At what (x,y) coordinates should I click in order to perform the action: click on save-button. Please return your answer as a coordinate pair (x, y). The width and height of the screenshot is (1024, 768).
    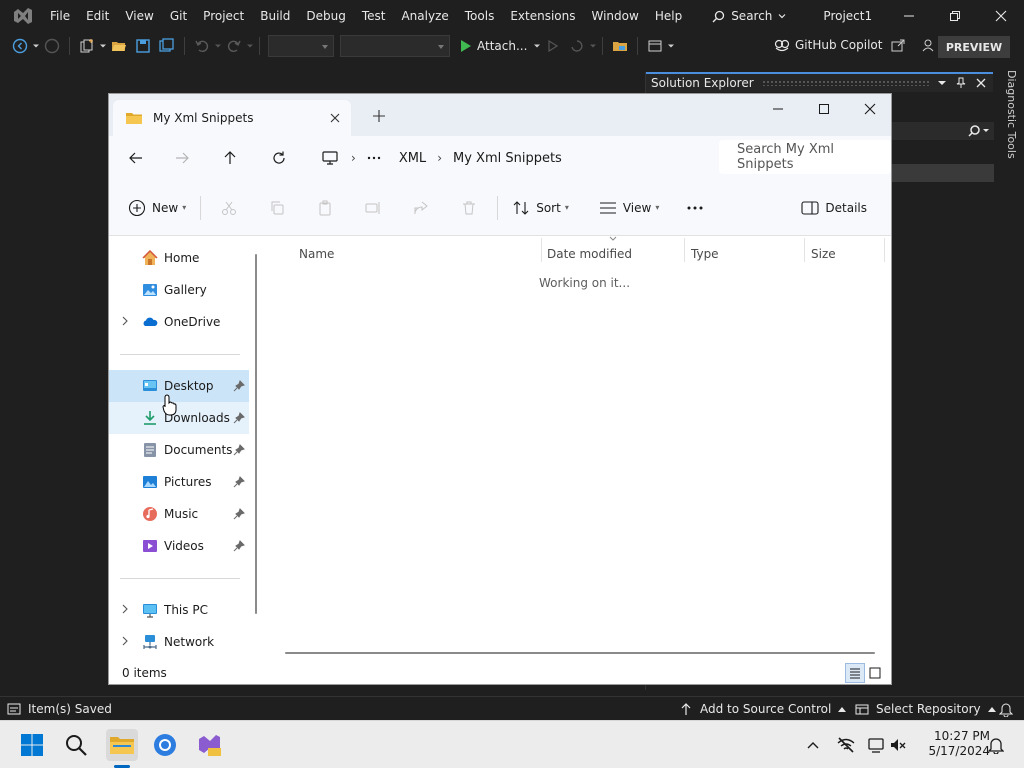
    Looking at the image, I should click on (143, 46).